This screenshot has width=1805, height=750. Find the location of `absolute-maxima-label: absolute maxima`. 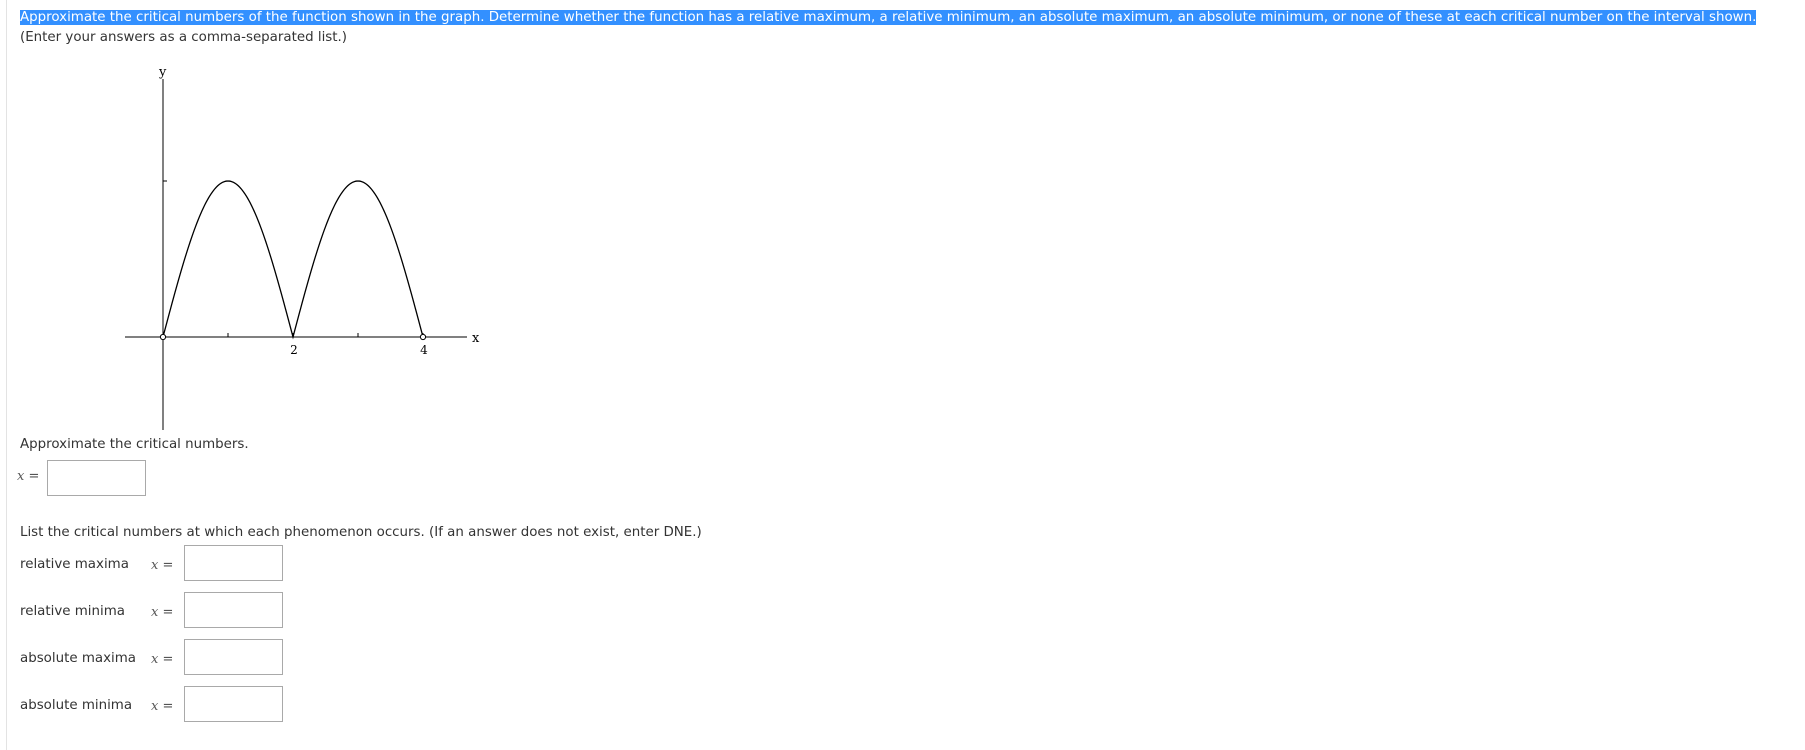

absolute-maxima-label: absolute maxima is located at coordinates (78, 658).